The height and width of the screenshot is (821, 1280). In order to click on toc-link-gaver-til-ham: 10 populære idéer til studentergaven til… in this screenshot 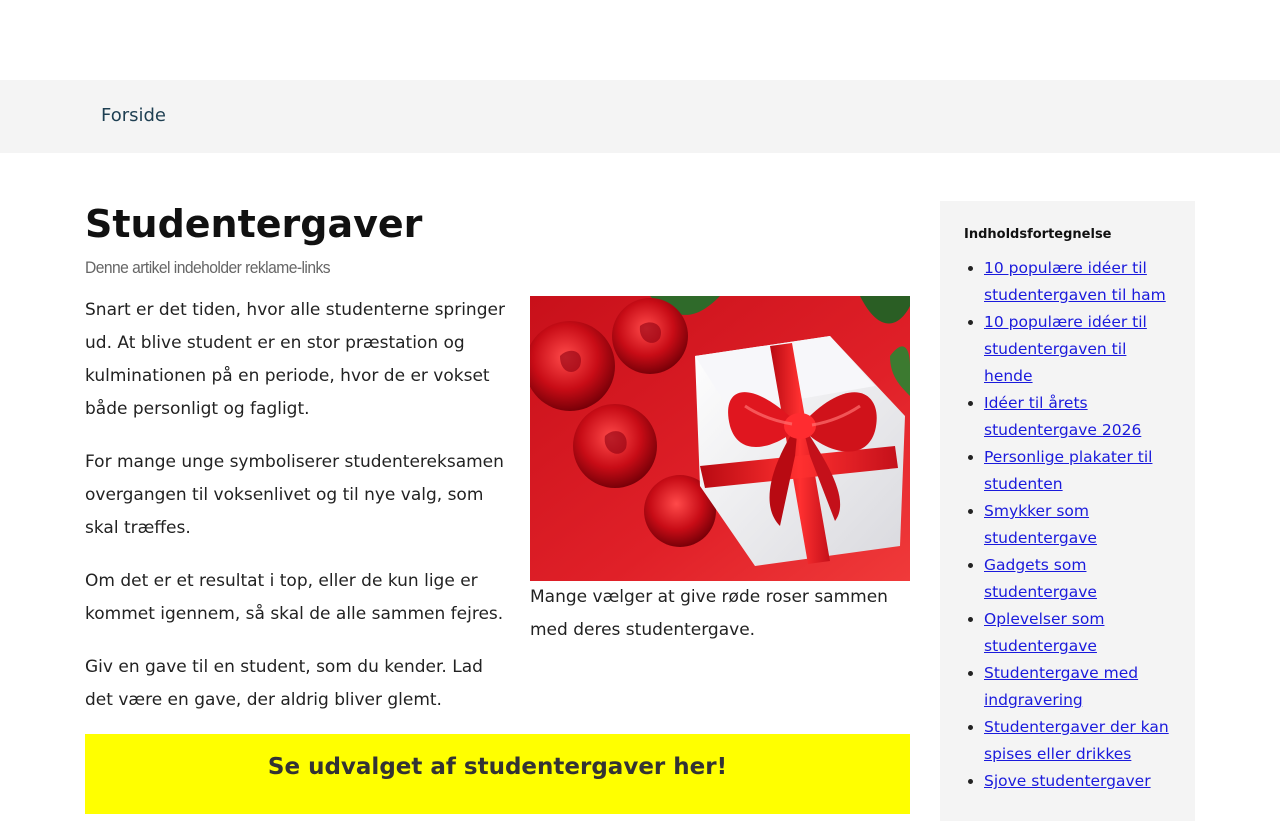, I will do `click(1075, 281)`.